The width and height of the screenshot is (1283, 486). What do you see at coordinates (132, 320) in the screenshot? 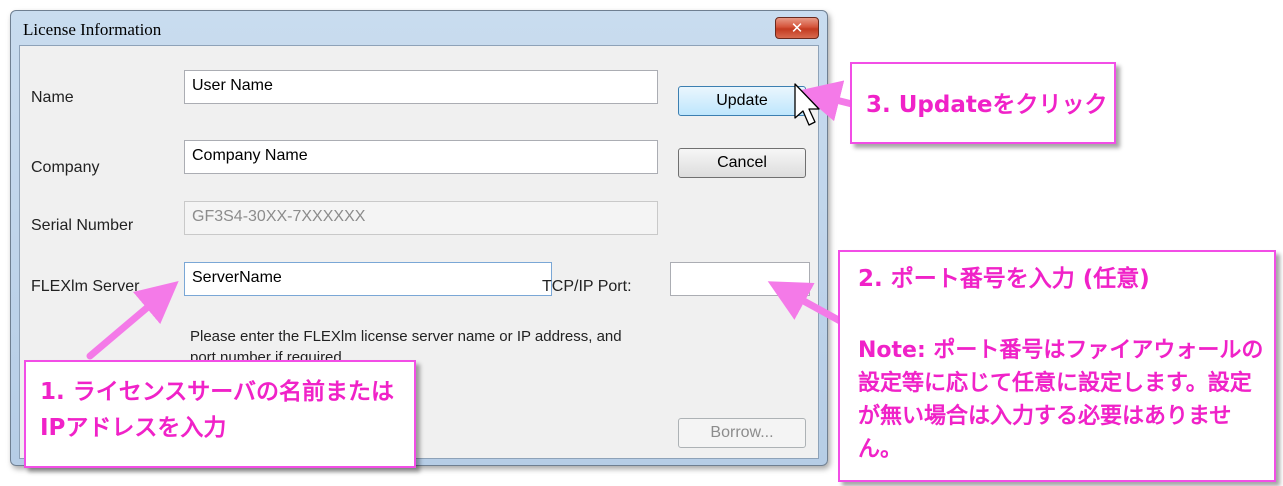
I see `arrow-step1` at bounding box center [132, 320].